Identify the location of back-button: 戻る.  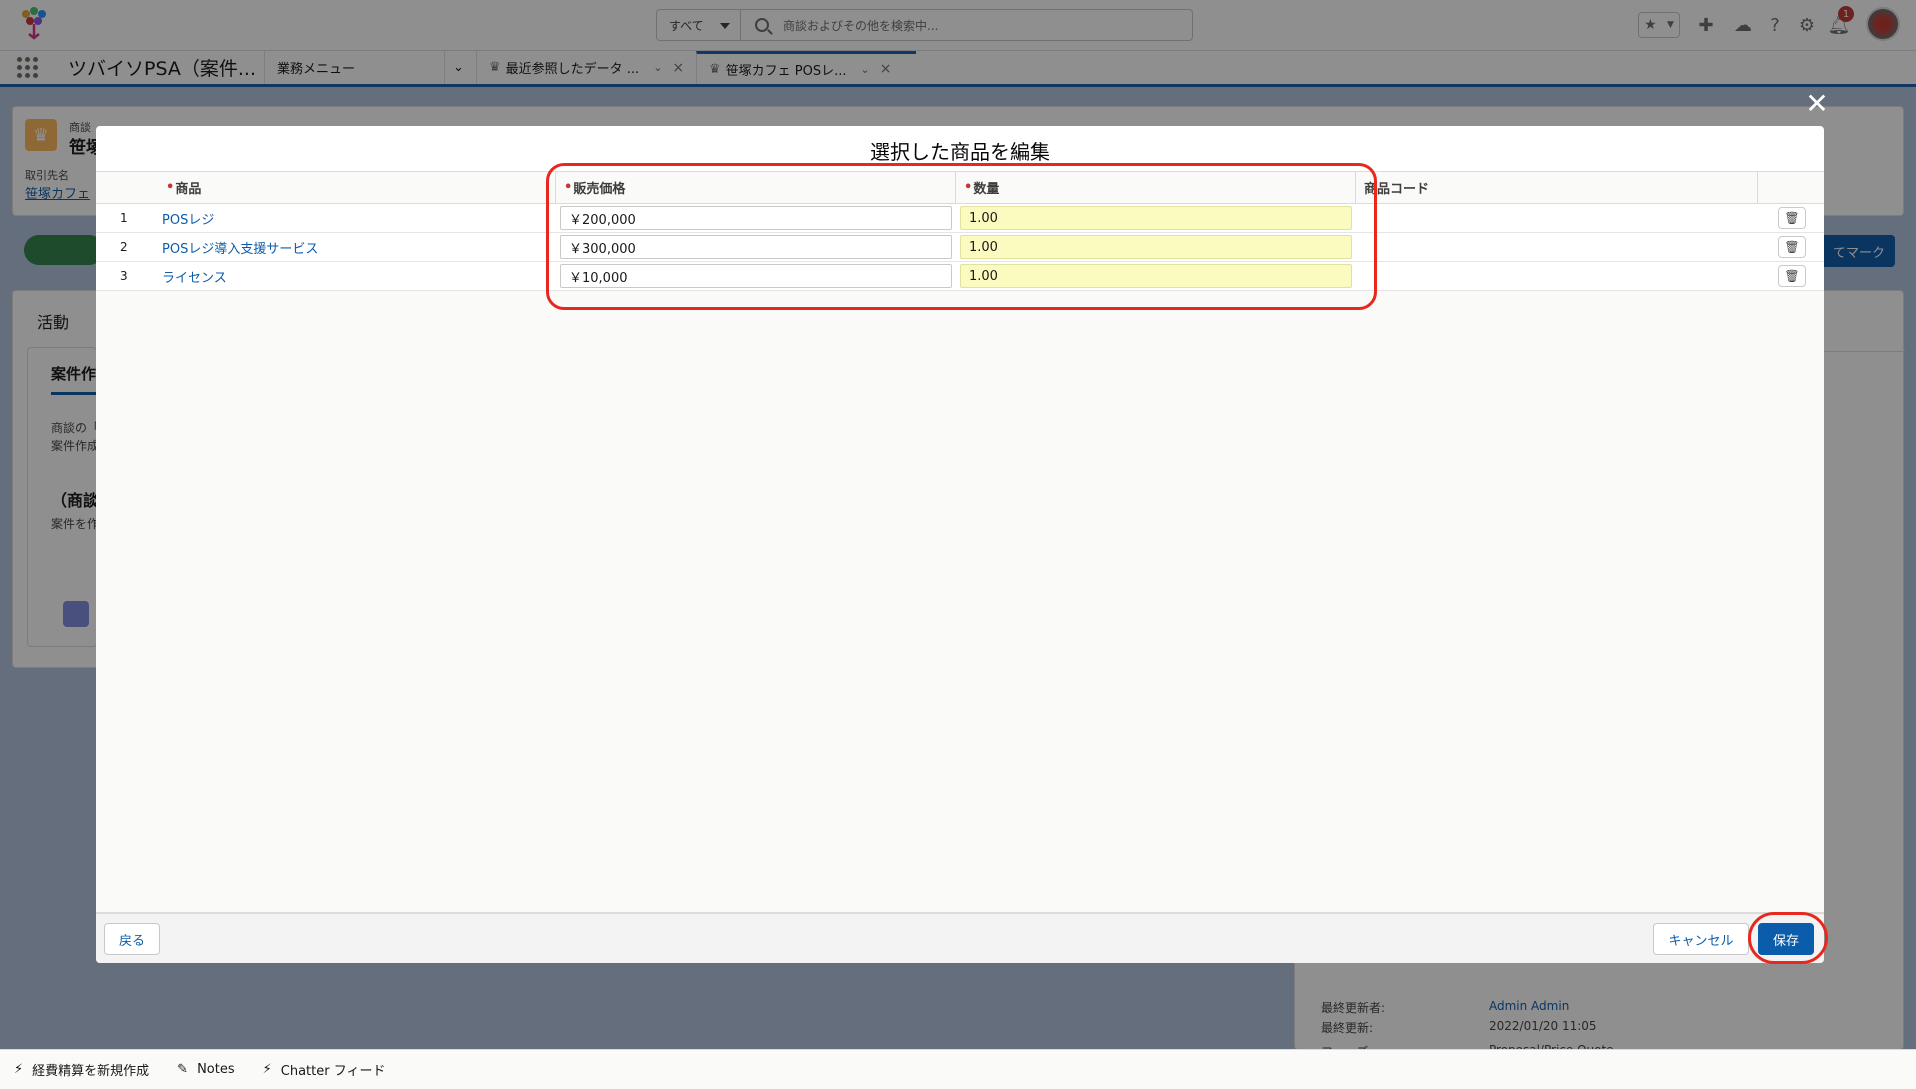
(132, 939).